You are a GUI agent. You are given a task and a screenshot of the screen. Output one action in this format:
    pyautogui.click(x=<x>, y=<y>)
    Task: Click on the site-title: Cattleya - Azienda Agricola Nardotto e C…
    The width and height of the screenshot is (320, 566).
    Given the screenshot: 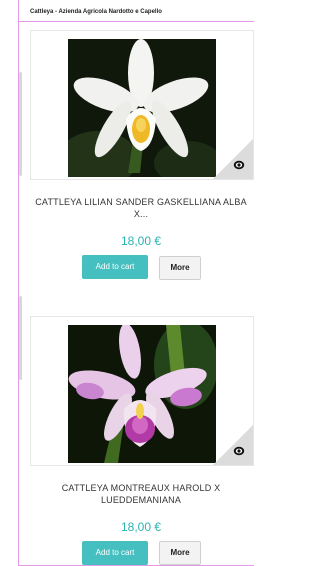 What is the action you would take?
    pyautogui.click(x=96, y=12)
    